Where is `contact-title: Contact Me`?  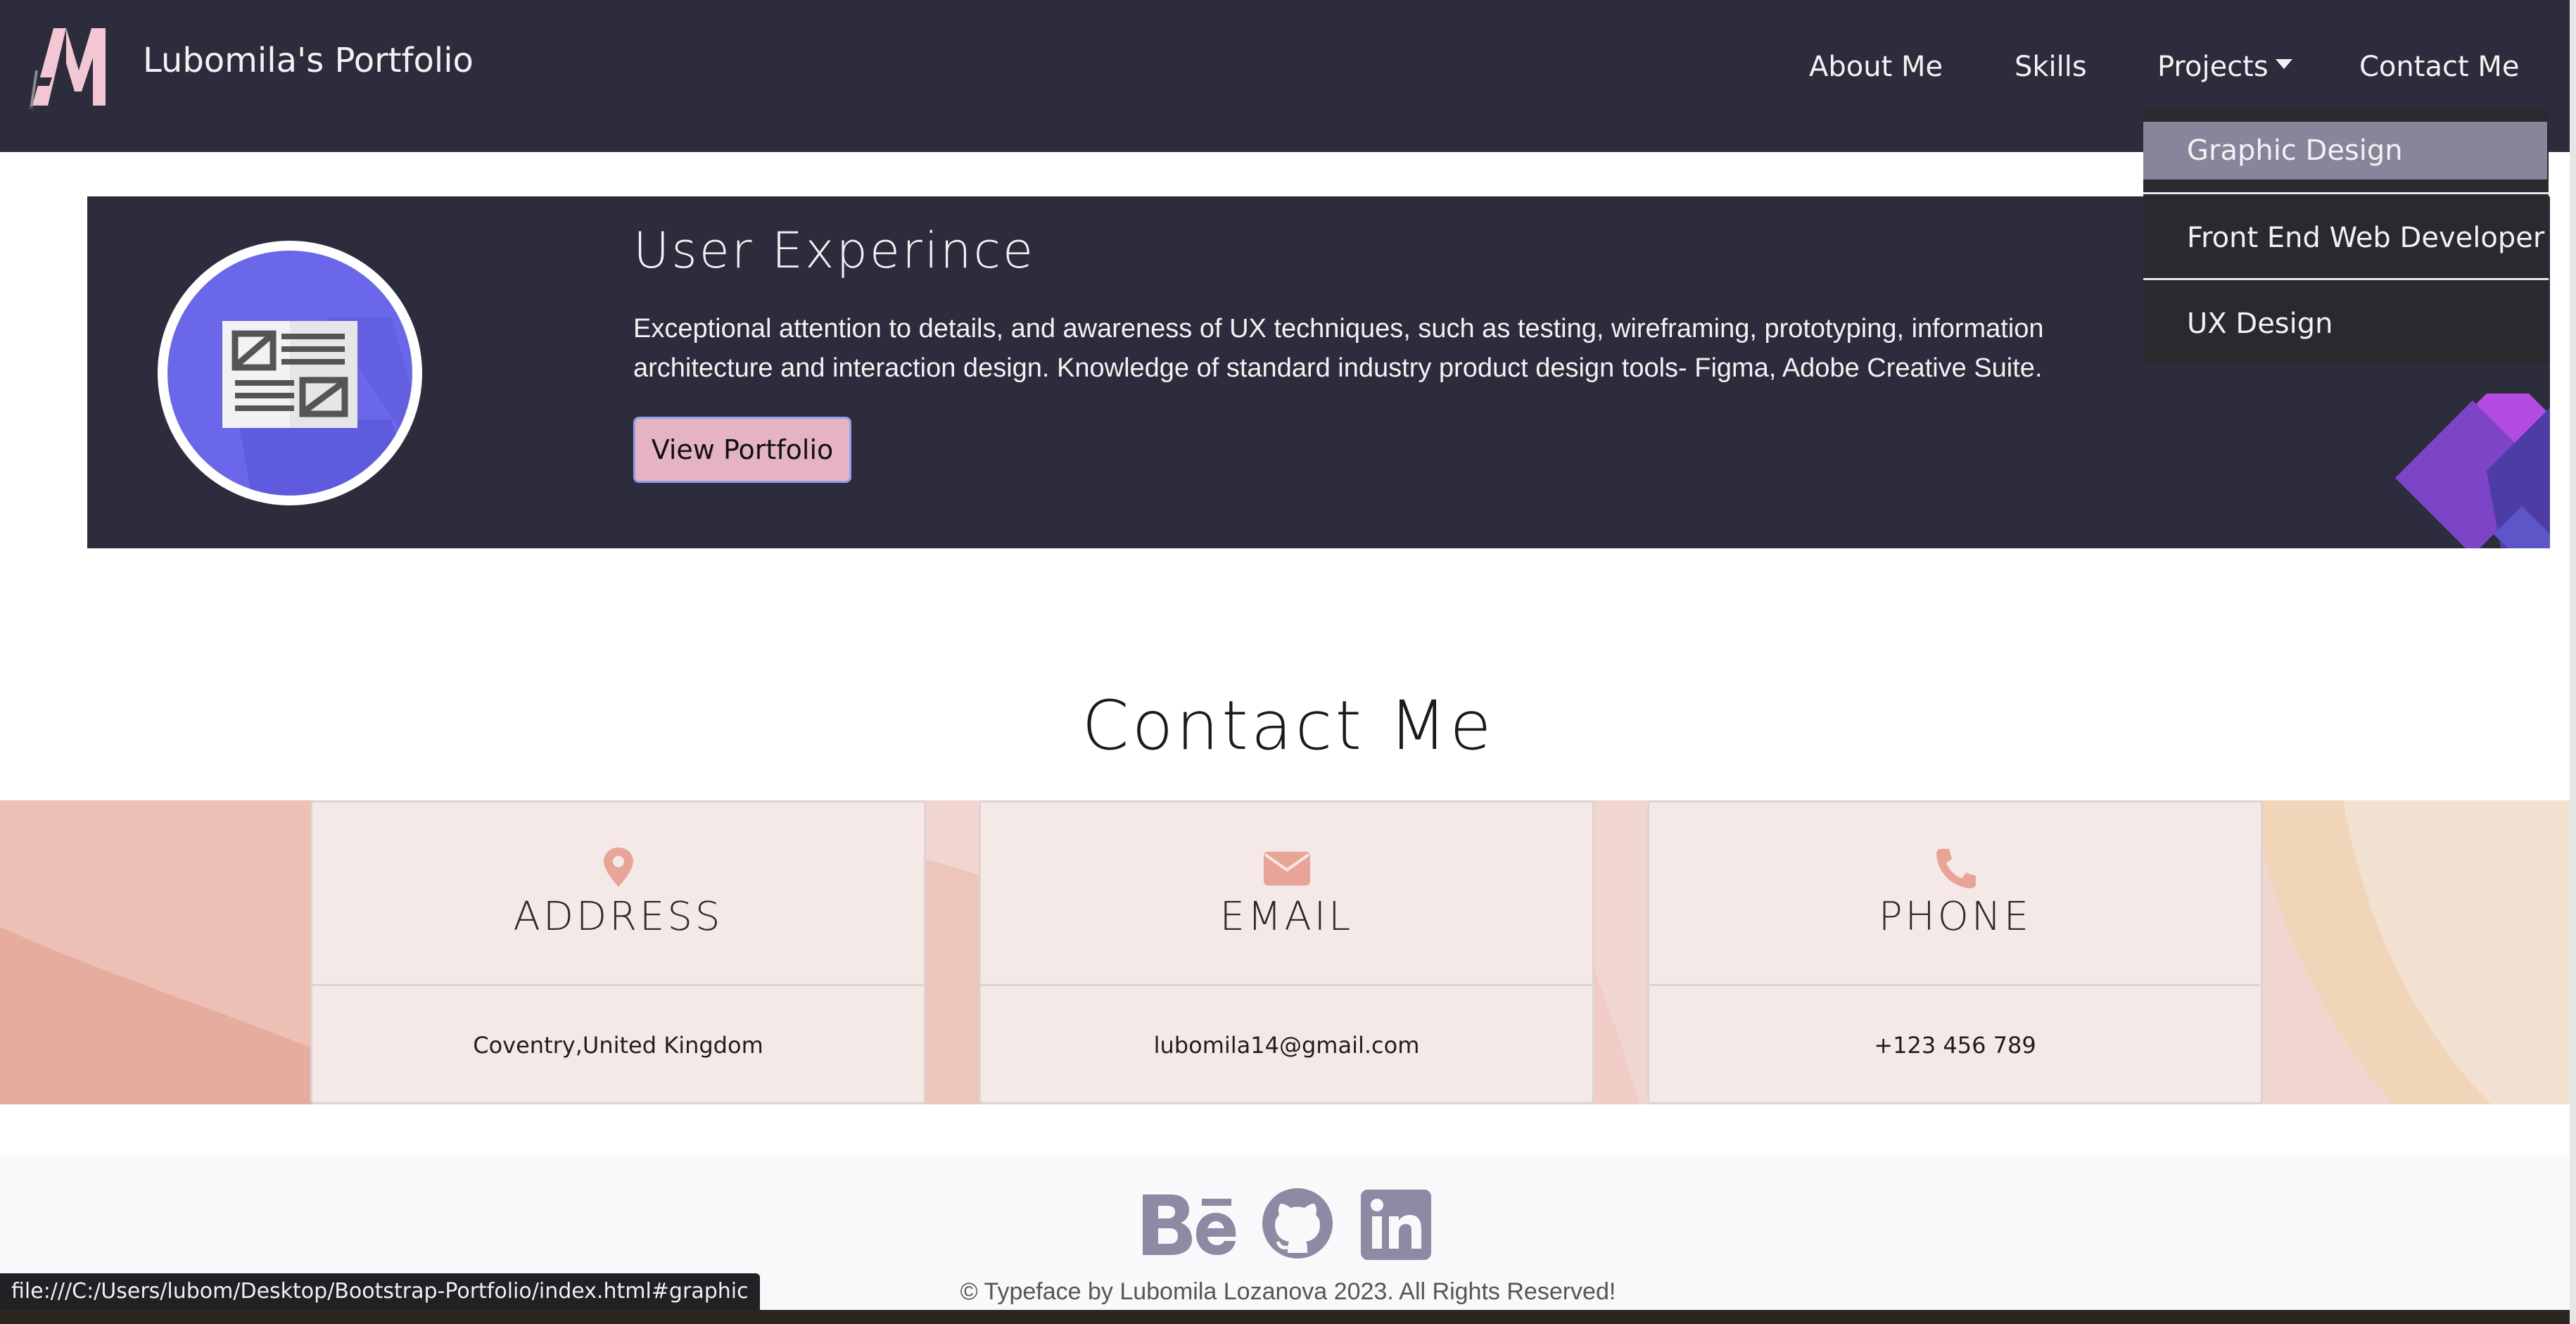
contact-title: Contact Me is located at coordinates (1288, 725).